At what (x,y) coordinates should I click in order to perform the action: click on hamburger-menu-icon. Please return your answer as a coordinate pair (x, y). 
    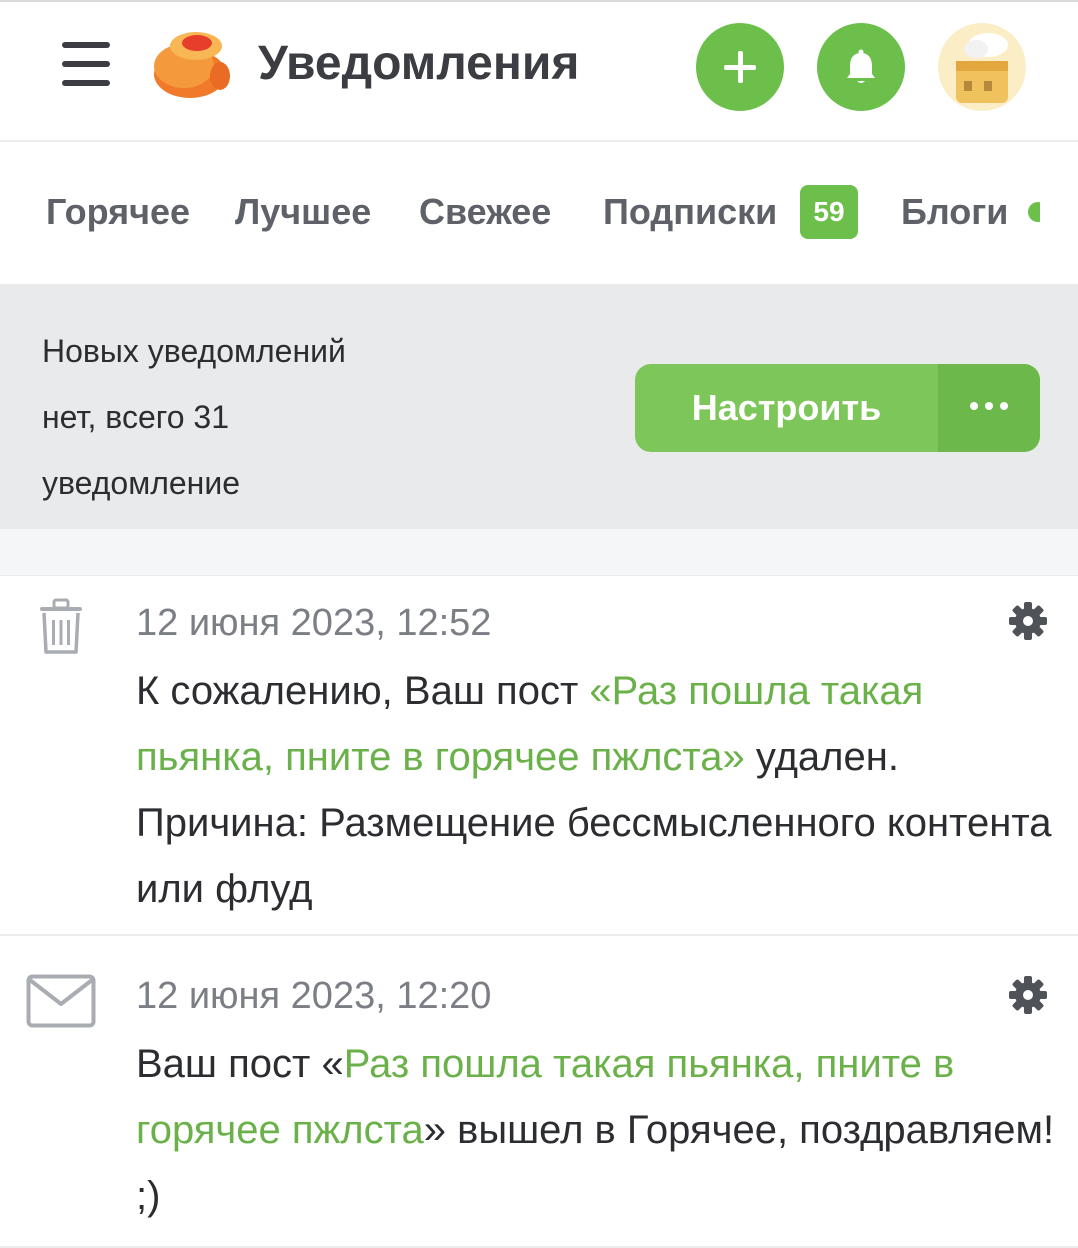
    Looking at the image, I should click on (86, 64).